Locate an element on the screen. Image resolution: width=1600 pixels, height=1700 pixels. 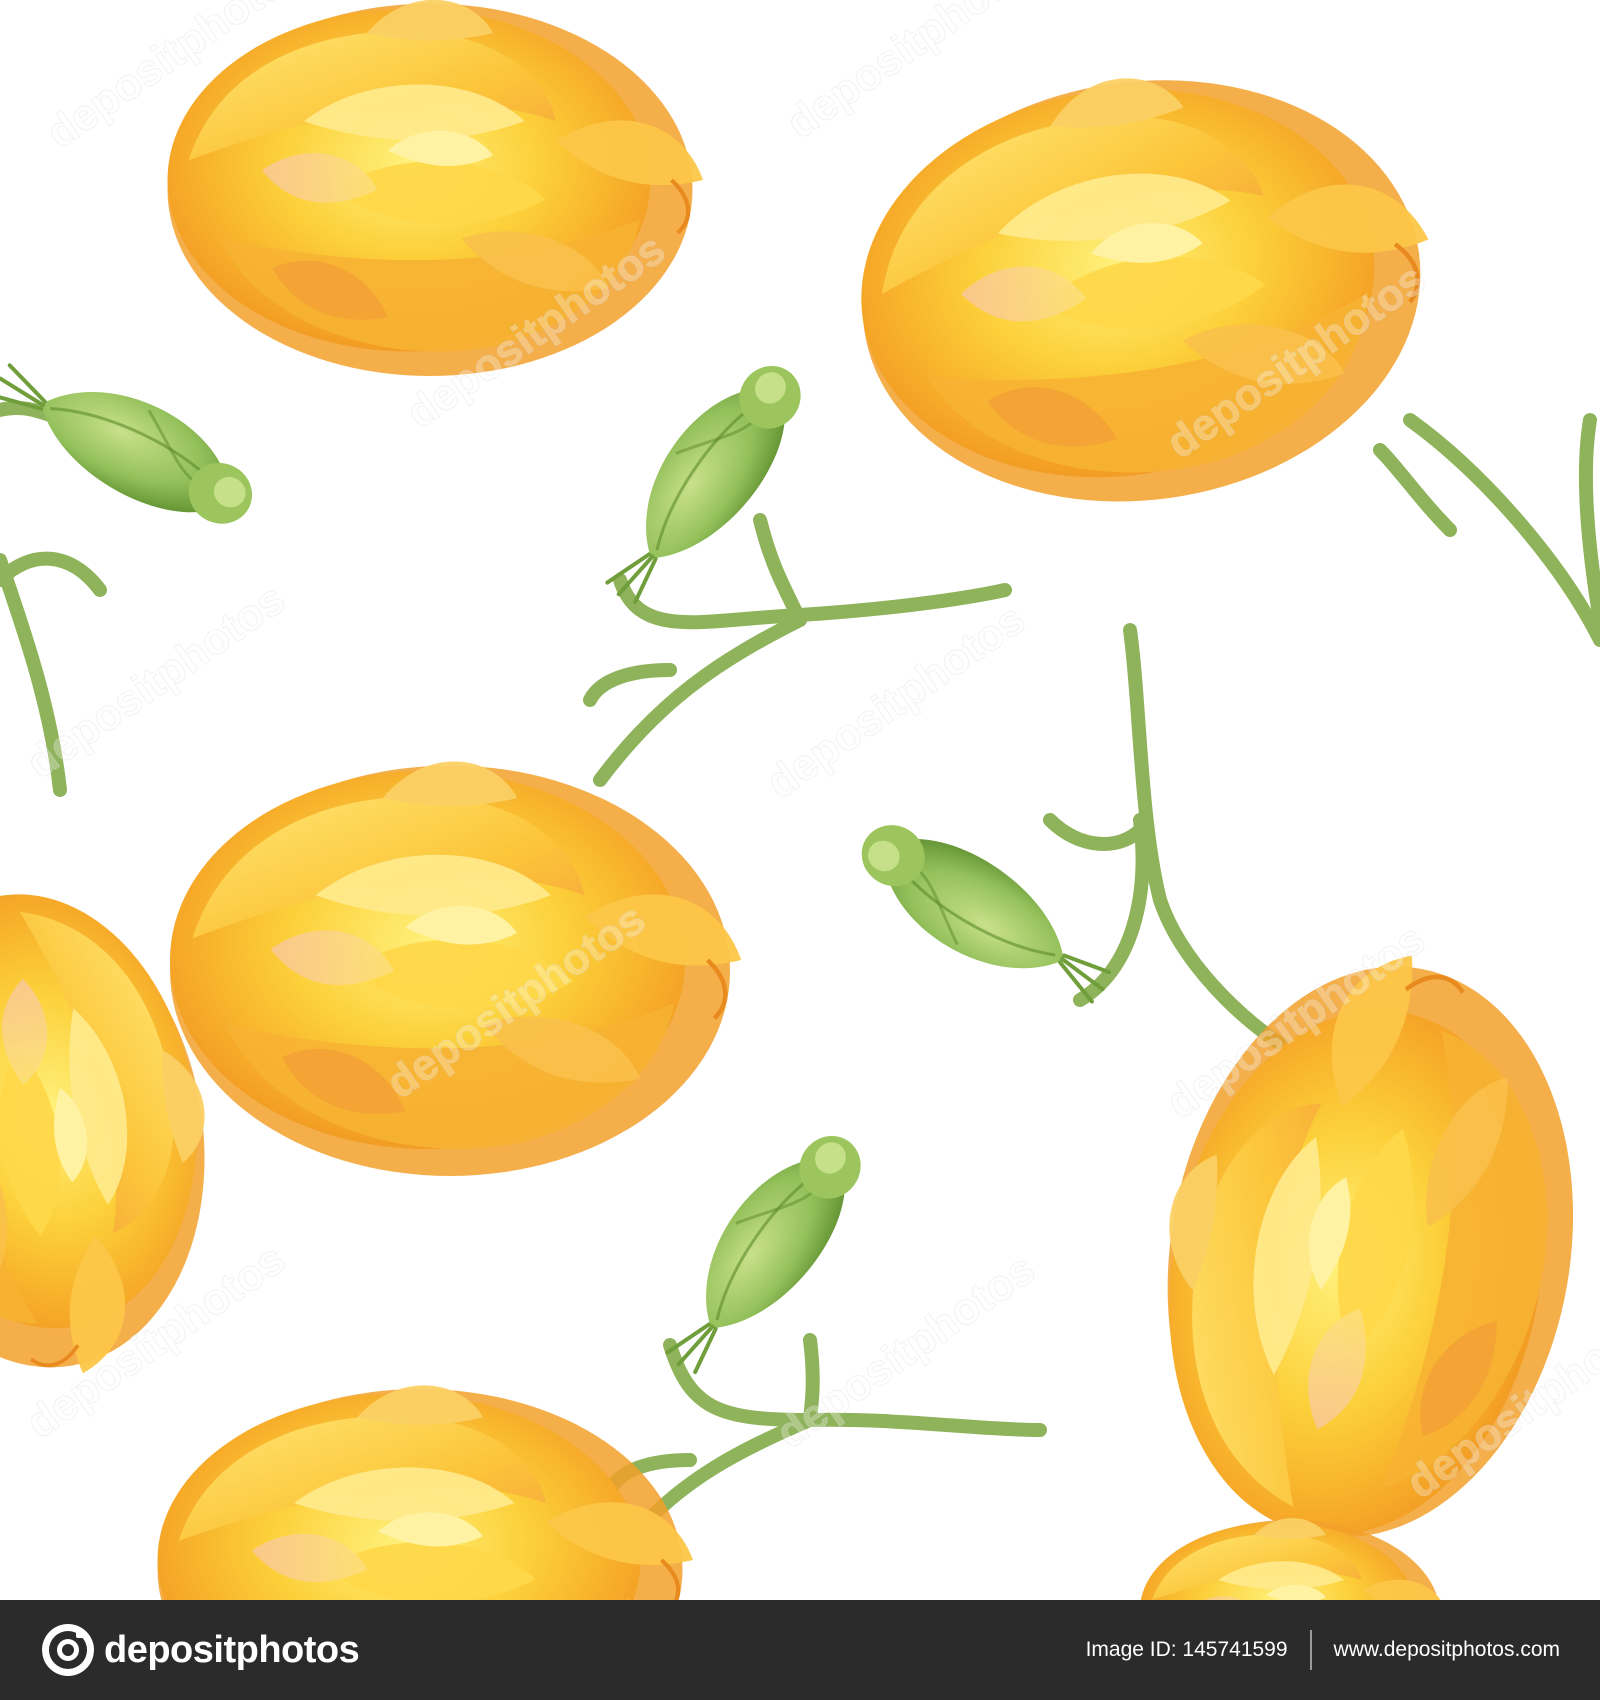
site-url-link: www.depositphotos.com is located at coordinates (1447, 1650).